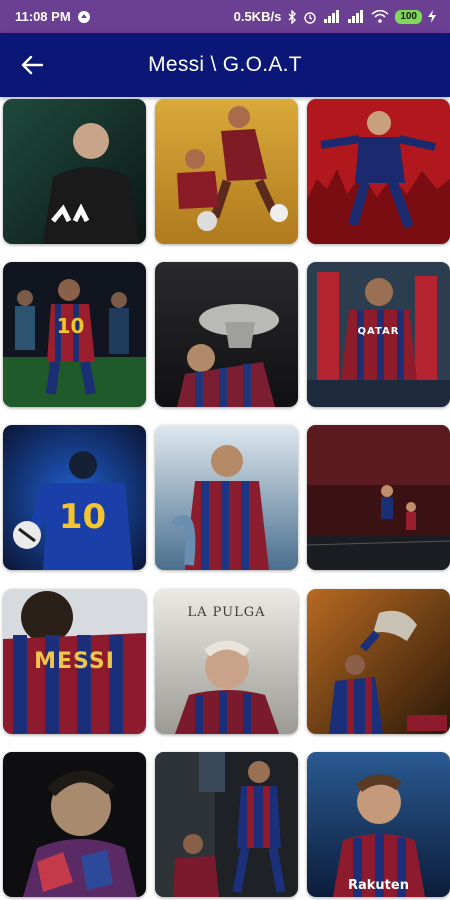  I want to click on network-speed: 0.5KB/s, so click(257, 16).